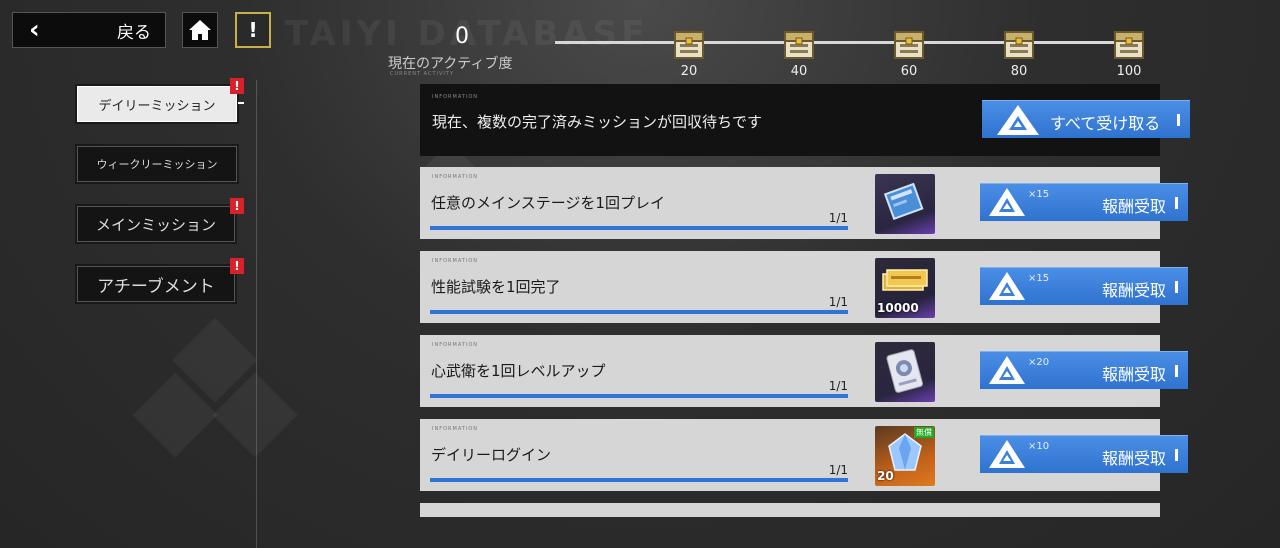 This screenshot has width=1280, height=548. I want to click on back-label: 戻る, so click(134, 32).